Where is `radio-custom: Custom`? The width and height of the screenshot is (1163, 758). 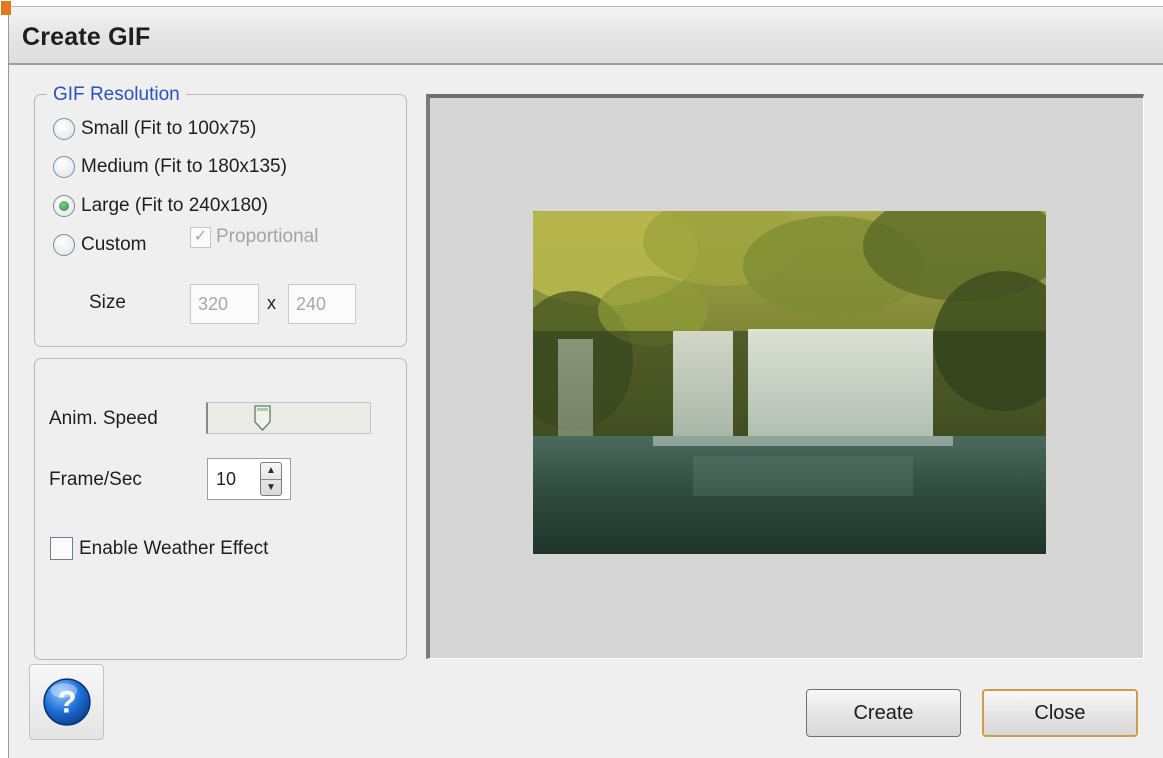 radio-custom: Custom is located at coordinates (99, 245).